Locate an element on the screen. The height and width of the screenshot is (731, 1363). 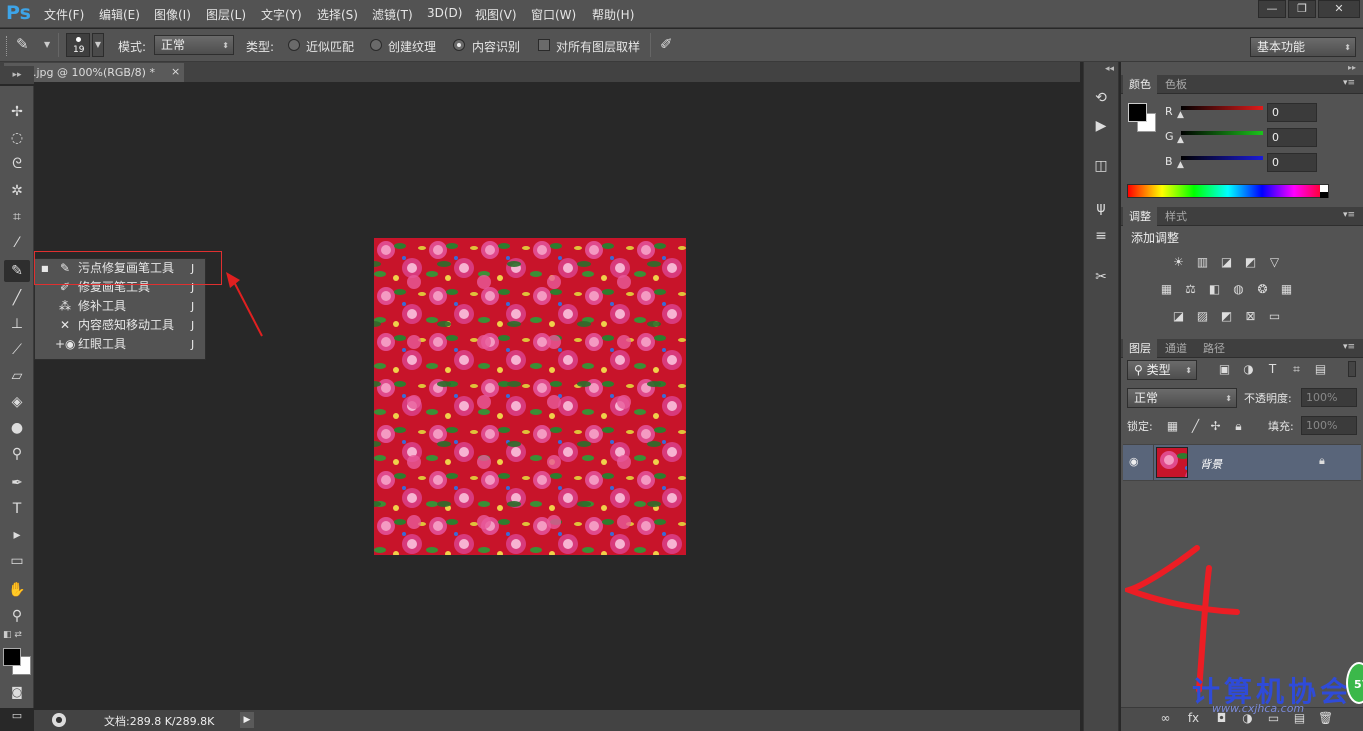
menu-type: 文字(Y) is located at coordinates (281, 14).